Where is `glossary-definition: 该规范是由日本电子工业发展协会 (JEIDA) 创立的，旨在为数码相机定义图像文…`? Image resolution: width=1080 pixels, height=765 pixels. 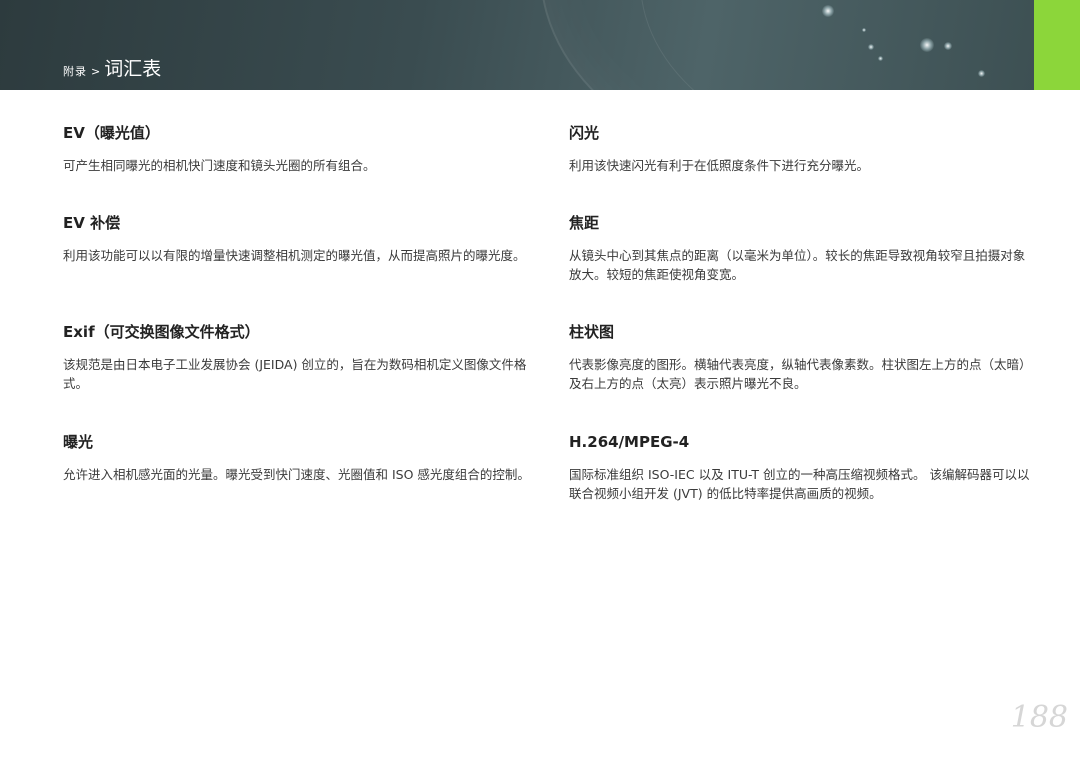
glossary-definition: 该规范是由日本电子工业发展协会 (JEIDA) 创立的，旨在为数码相机定义图像文… is located at coordinates (295, 374).